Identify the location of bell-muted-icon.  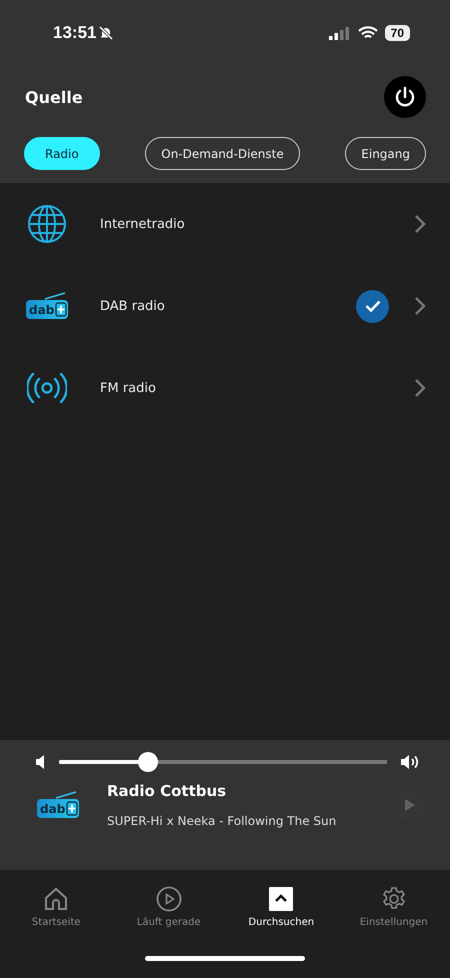
(106, 33).